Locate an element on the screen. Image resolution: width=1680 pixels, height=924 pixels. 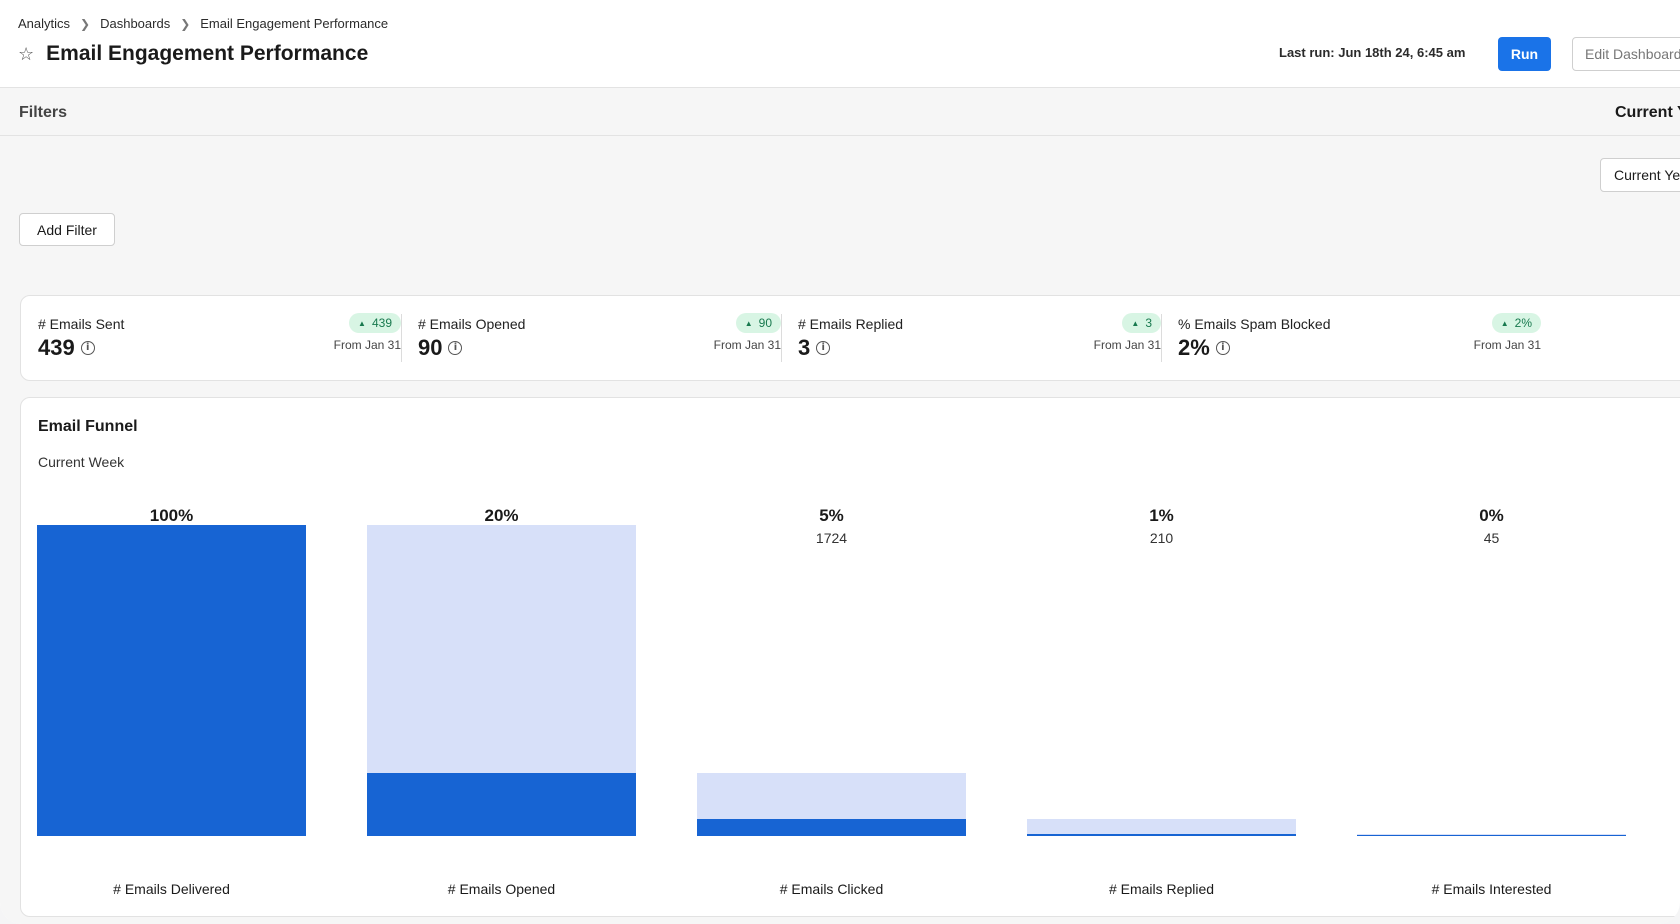
kpi-delta: 90 is located at coordinates (765, 323).